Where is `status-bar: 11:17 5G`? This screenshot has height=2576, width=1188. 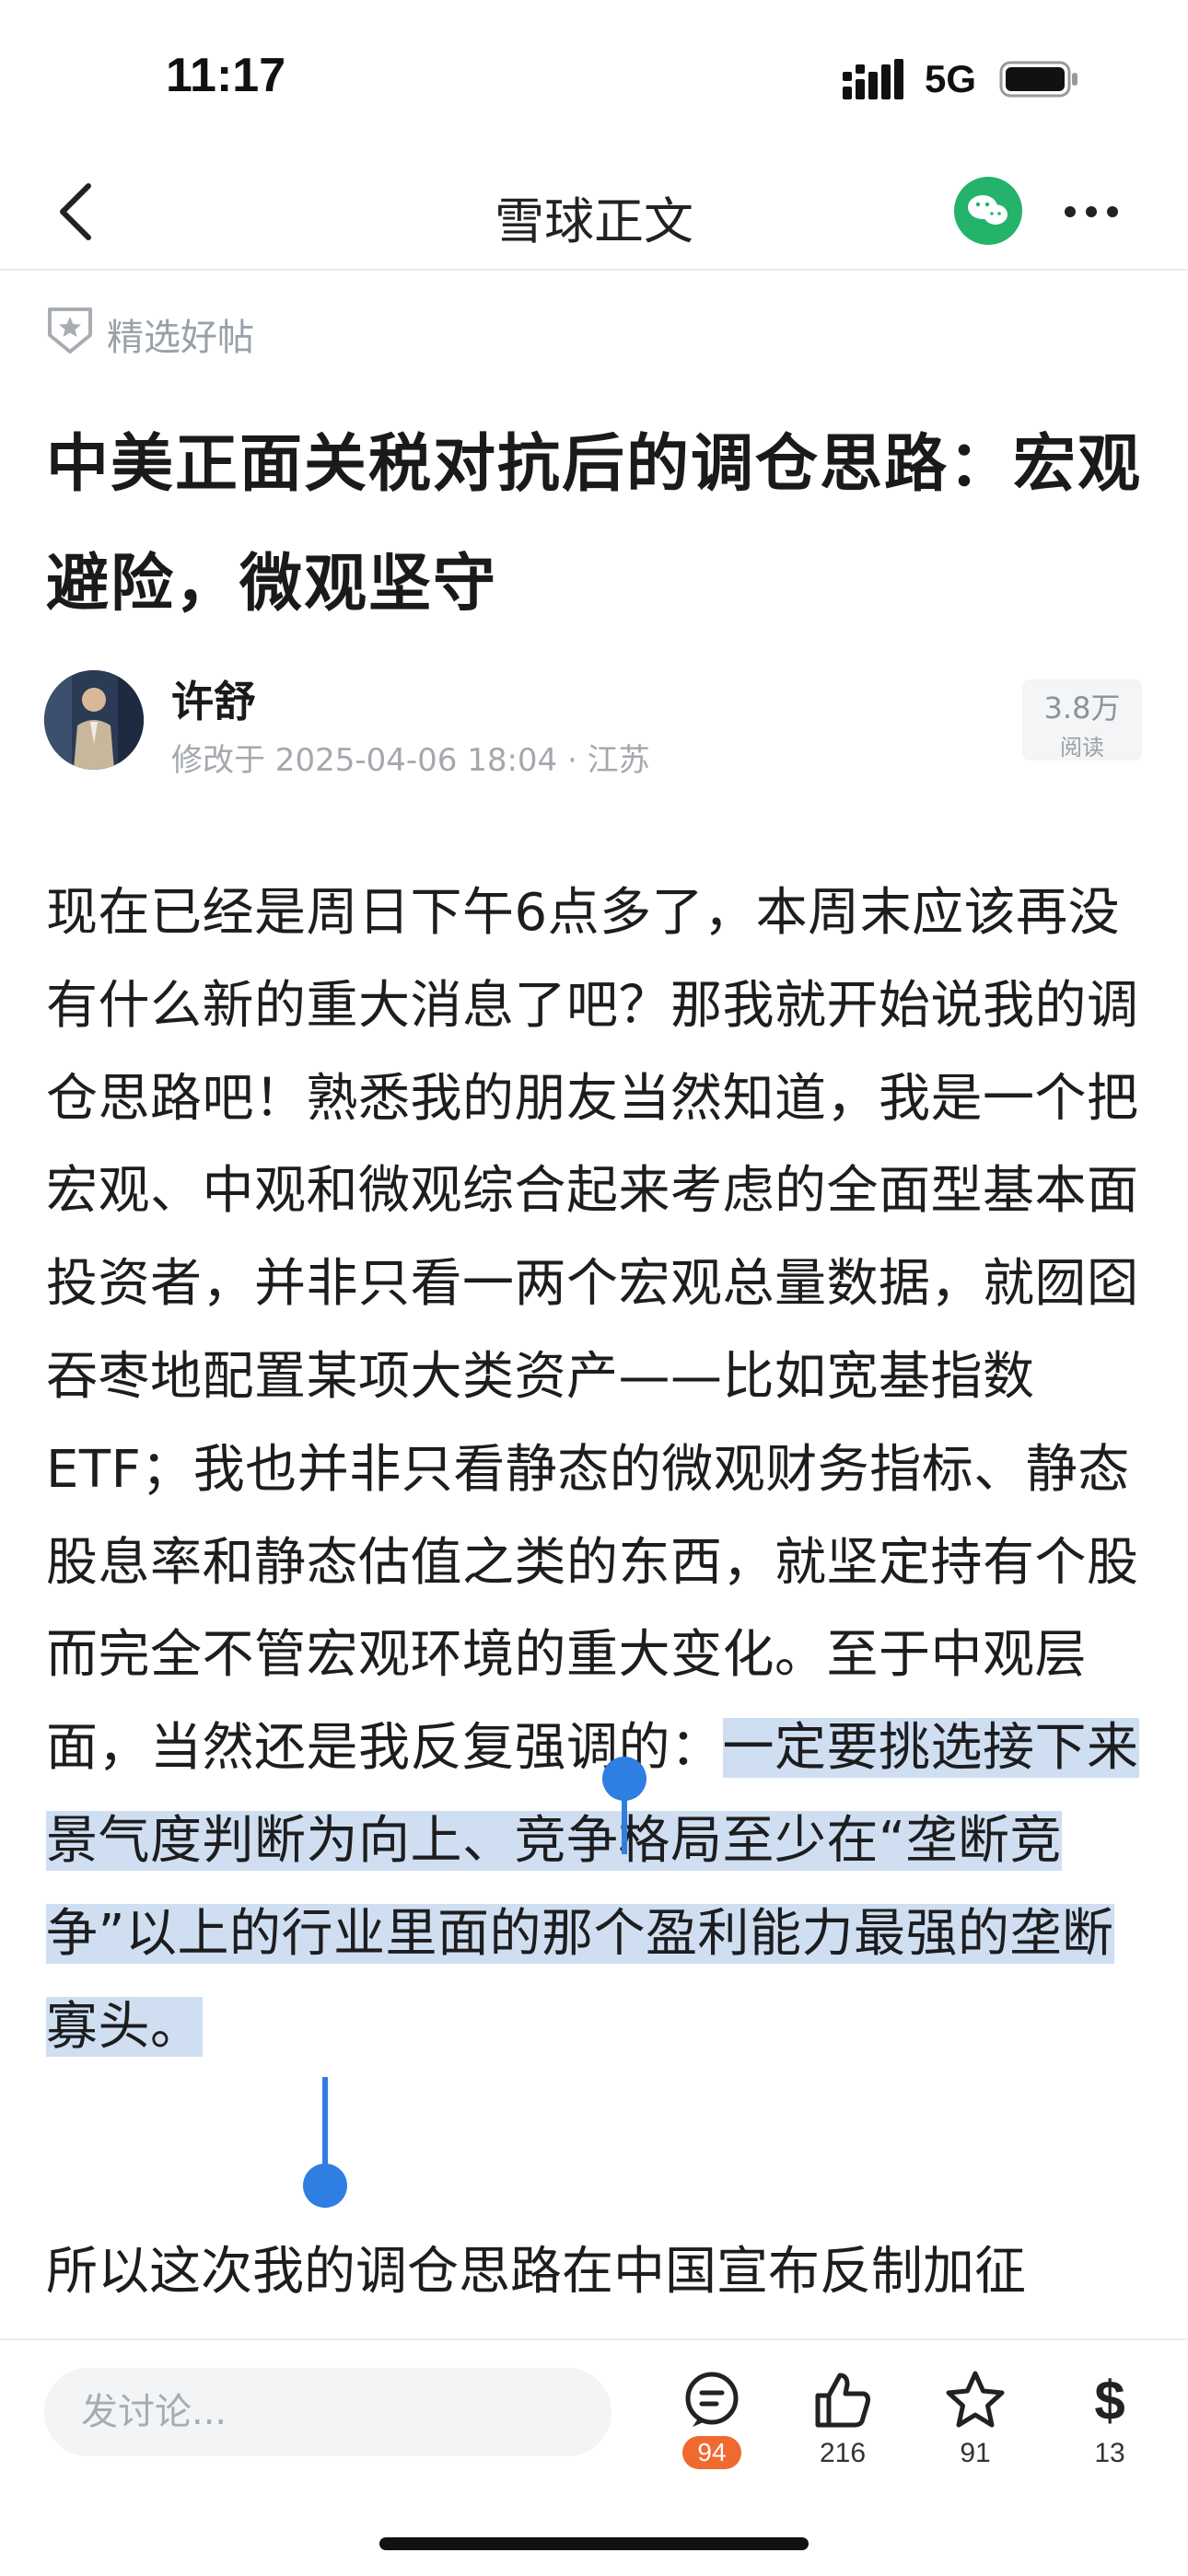 status-bar: 11:17 5G is located at coordinates (594, 78).